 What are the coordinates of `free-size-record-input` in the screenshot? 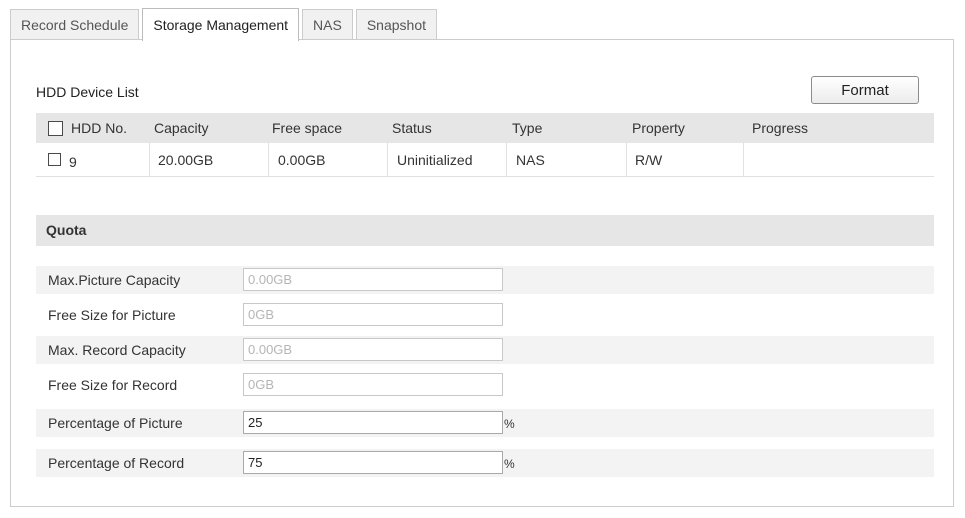 It's located at (373, 384).